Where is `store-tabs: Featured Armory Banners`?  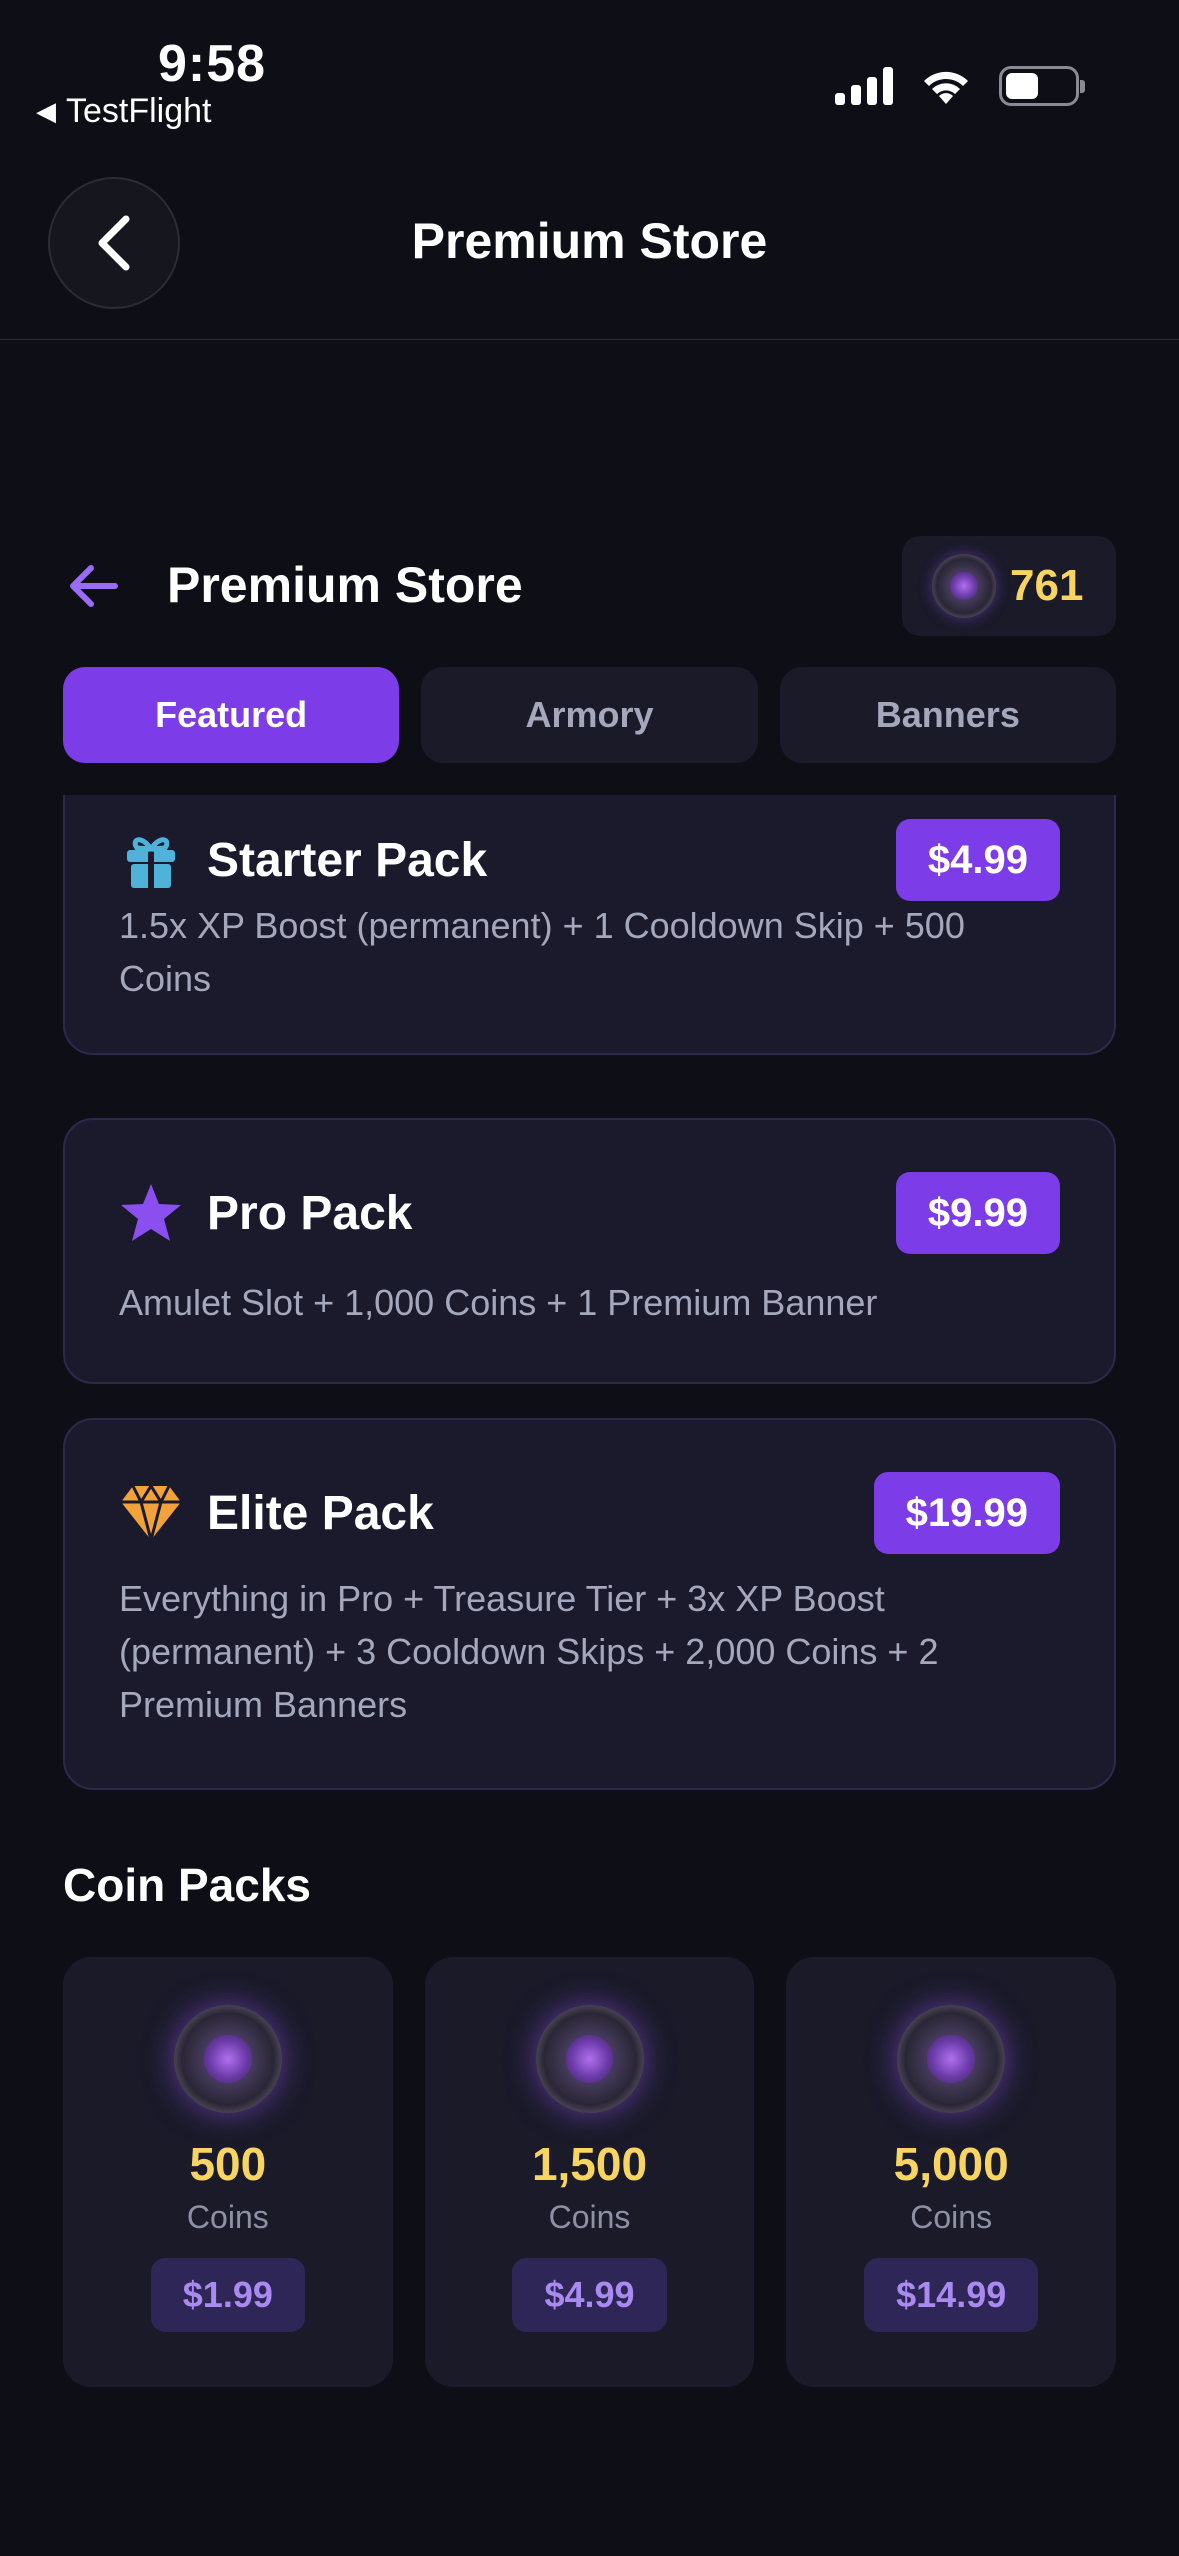
store-tabs: Featured Armory Banners is located at coordinates (589, 715).